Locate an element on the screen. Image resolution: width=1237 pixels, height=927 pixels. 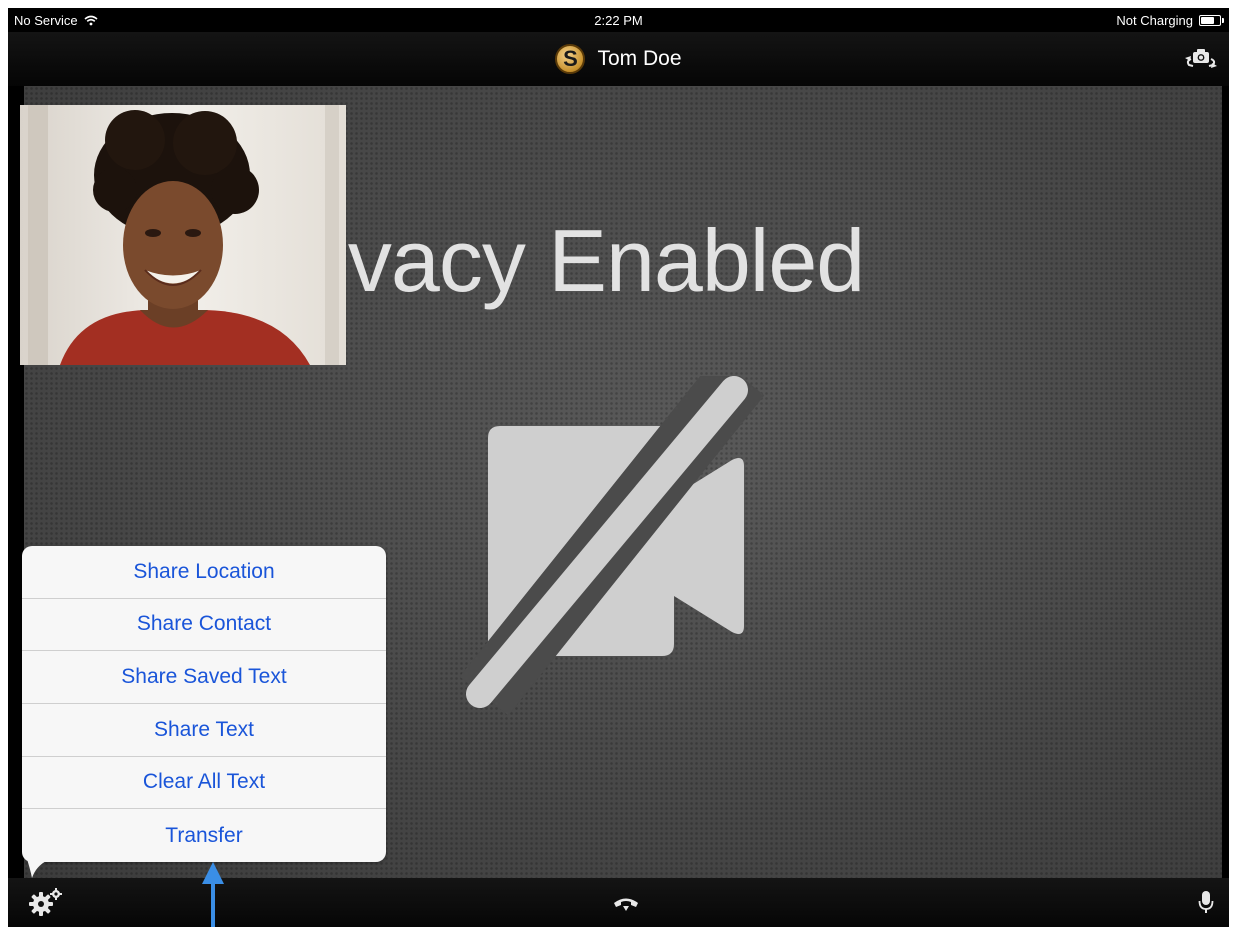
camera-switch-icon is located at coordinates (1201, 58).